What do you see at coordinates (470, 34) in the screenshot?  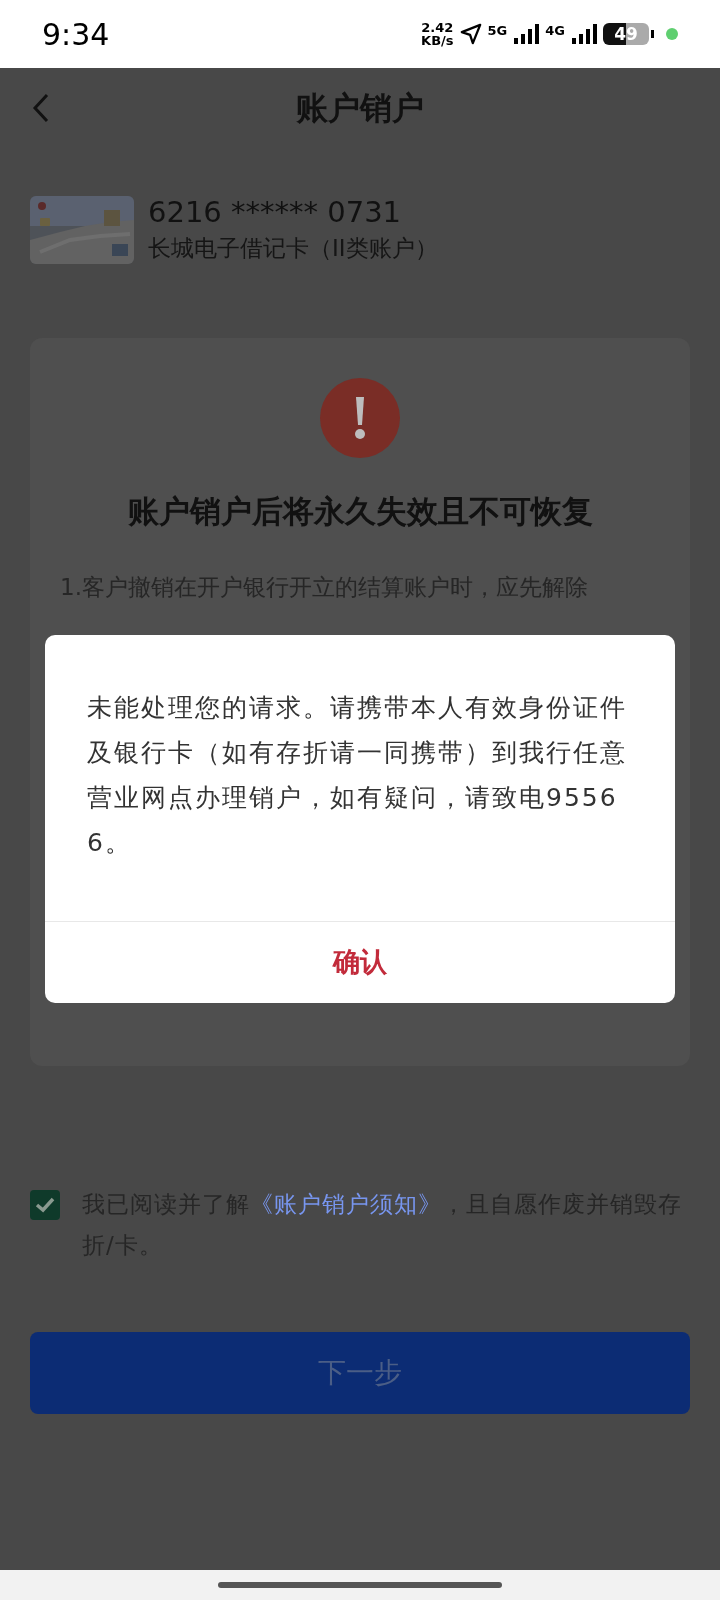 I see `location-arrow-icon` at bounding box center [470, 34].